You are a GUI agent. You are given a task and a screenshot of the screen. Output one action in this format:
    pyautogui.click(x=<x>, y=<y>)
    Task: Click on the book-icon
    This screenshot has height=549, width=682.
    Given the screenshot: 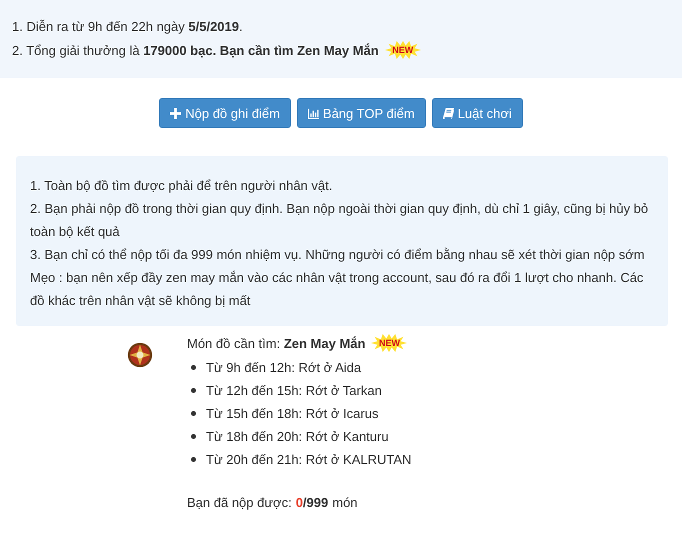 What is the action you would take?
    pyautogui.click(x=448, y=113)
    